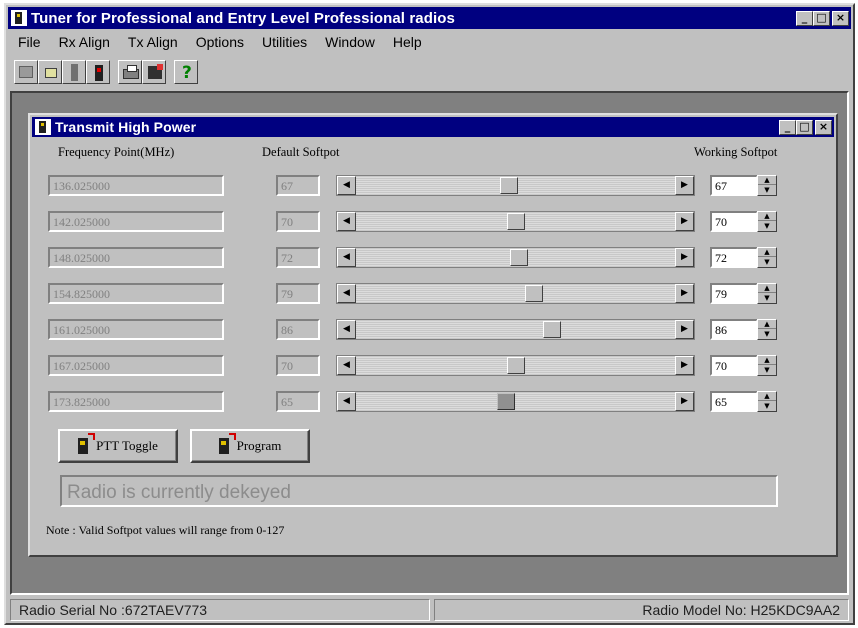  I want to click on menu-help: Help, so click(407, 42).